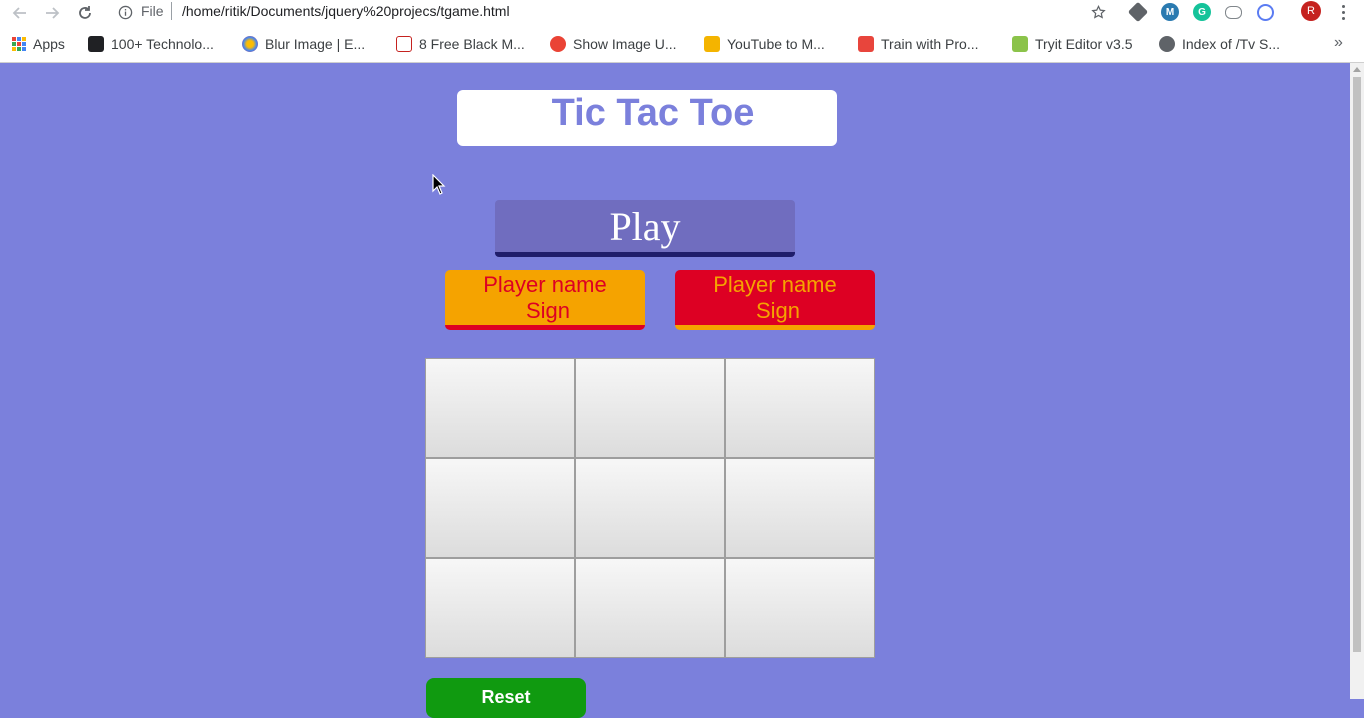 The height and width of the screenshot is (718, 1364). What do you see at coordinates (1167, 44) in the screenshot?
I see `globe-icon` at bounding box center [1167, 44].